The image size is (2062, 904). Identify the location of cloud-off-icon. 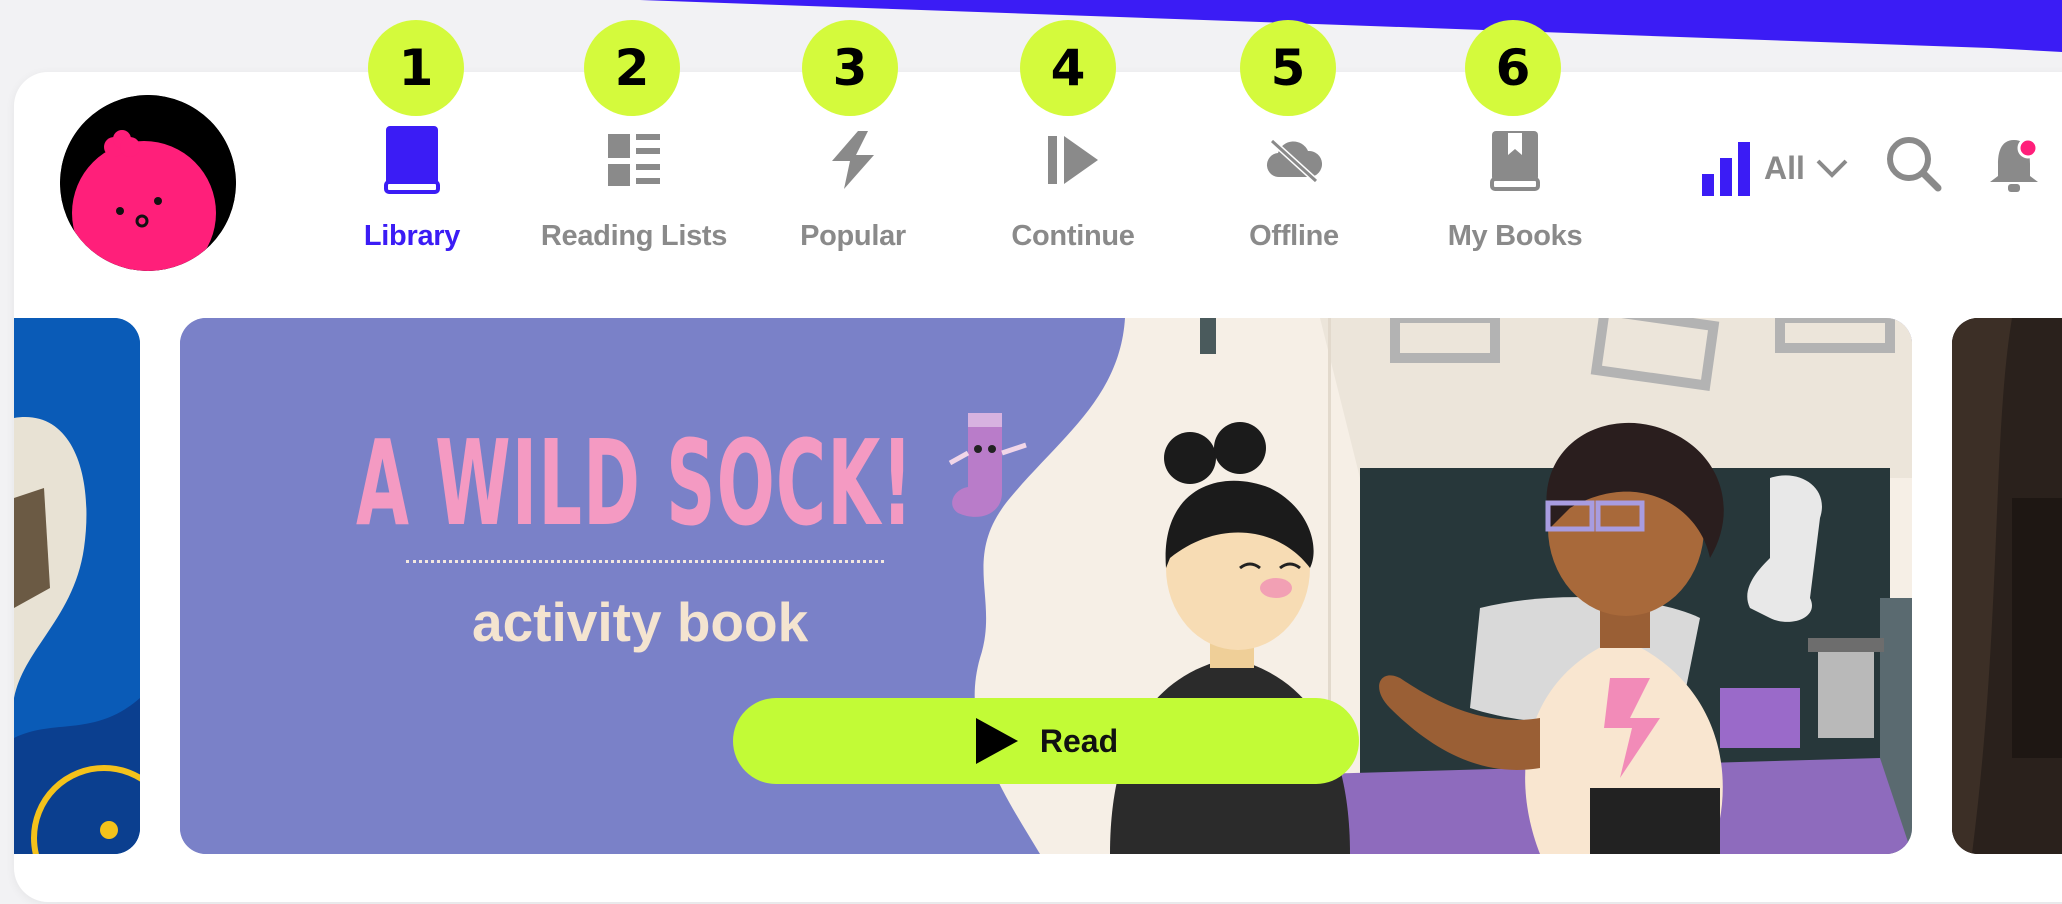
(1294, 160).